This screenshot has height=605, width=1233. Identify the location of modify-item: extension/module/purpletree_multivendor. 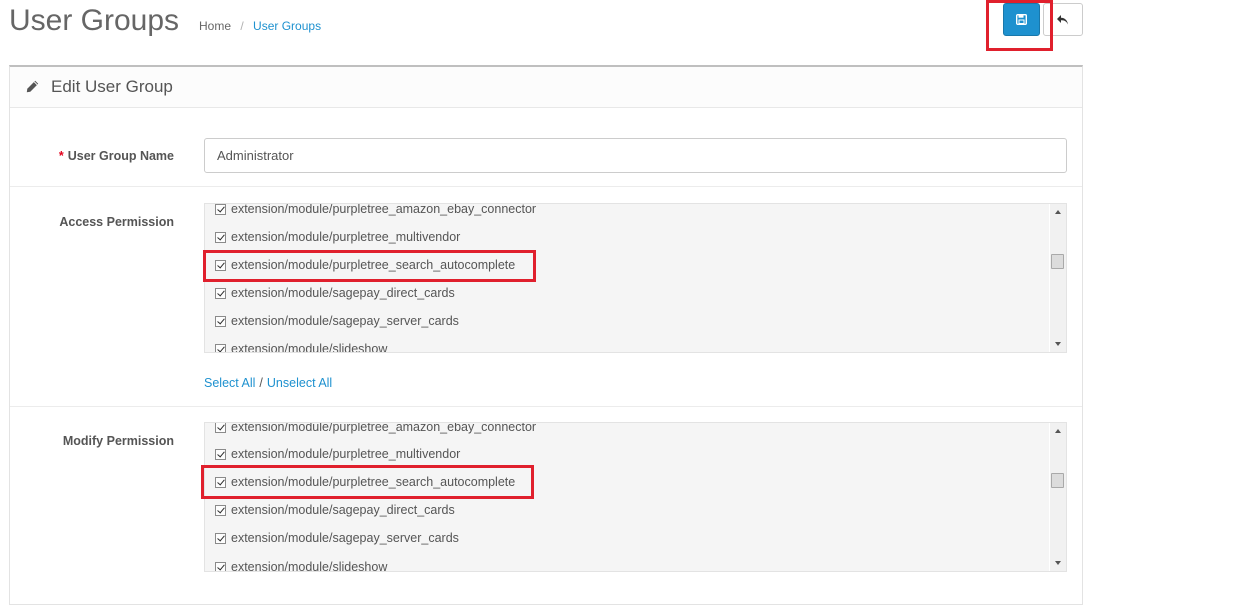
(337, 454).